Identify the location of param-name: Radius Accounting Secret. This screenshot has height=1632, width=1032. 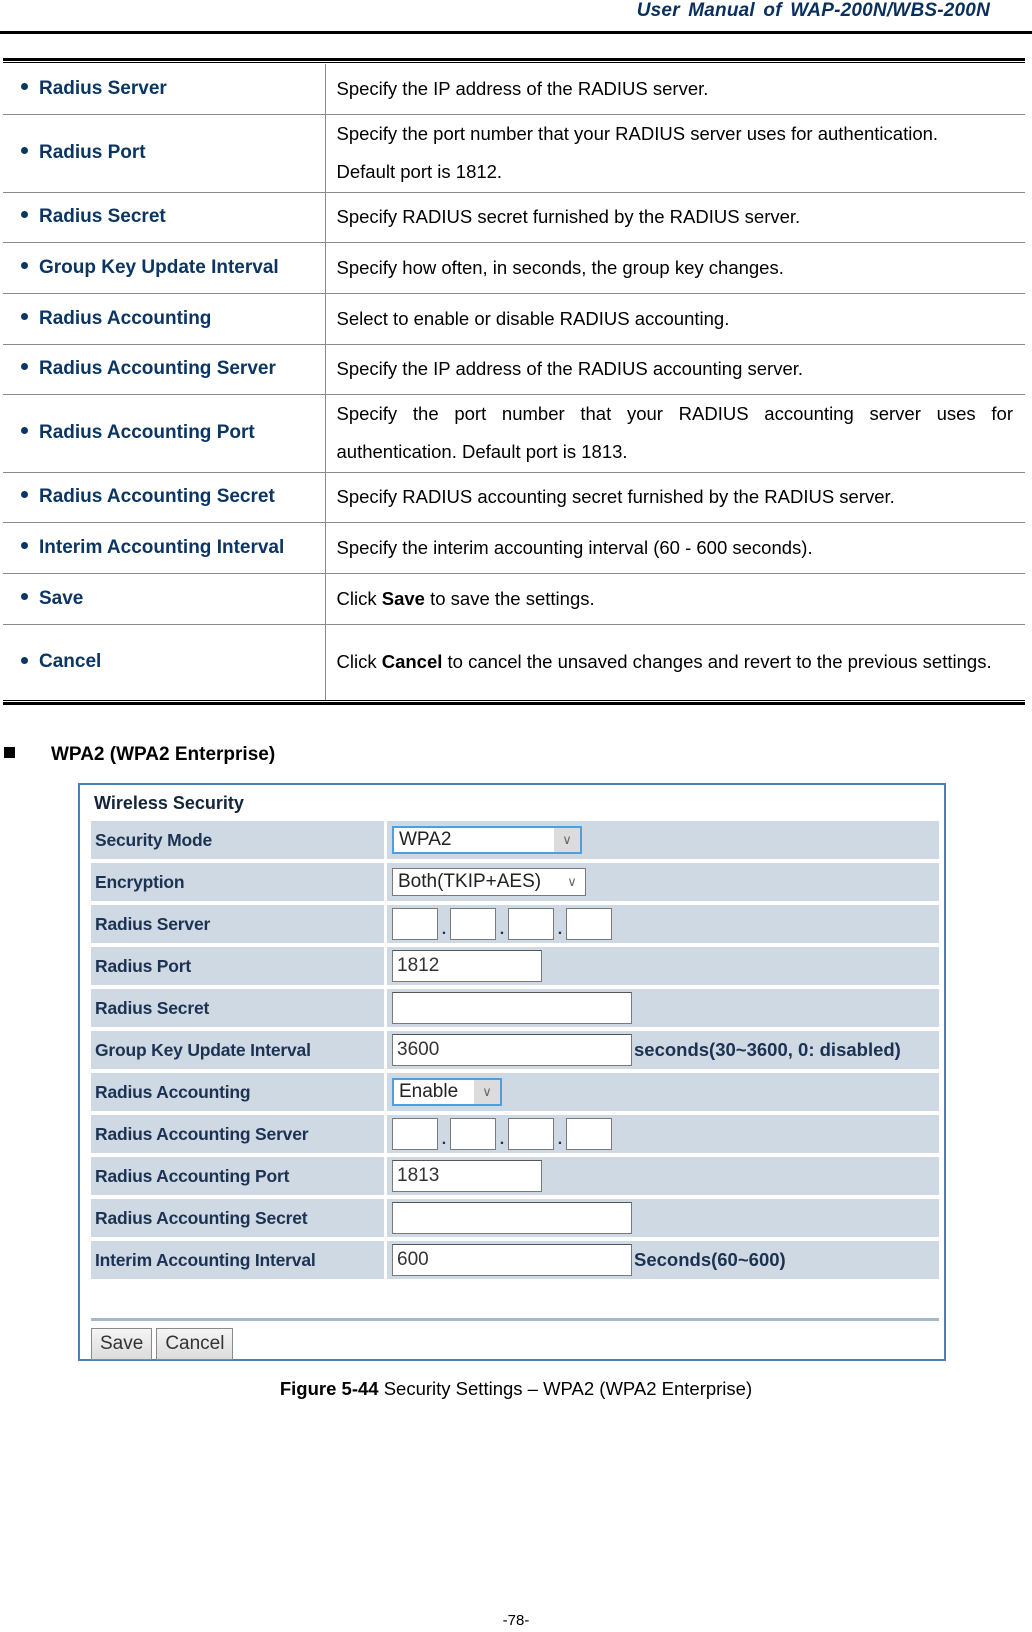
(157, 496).